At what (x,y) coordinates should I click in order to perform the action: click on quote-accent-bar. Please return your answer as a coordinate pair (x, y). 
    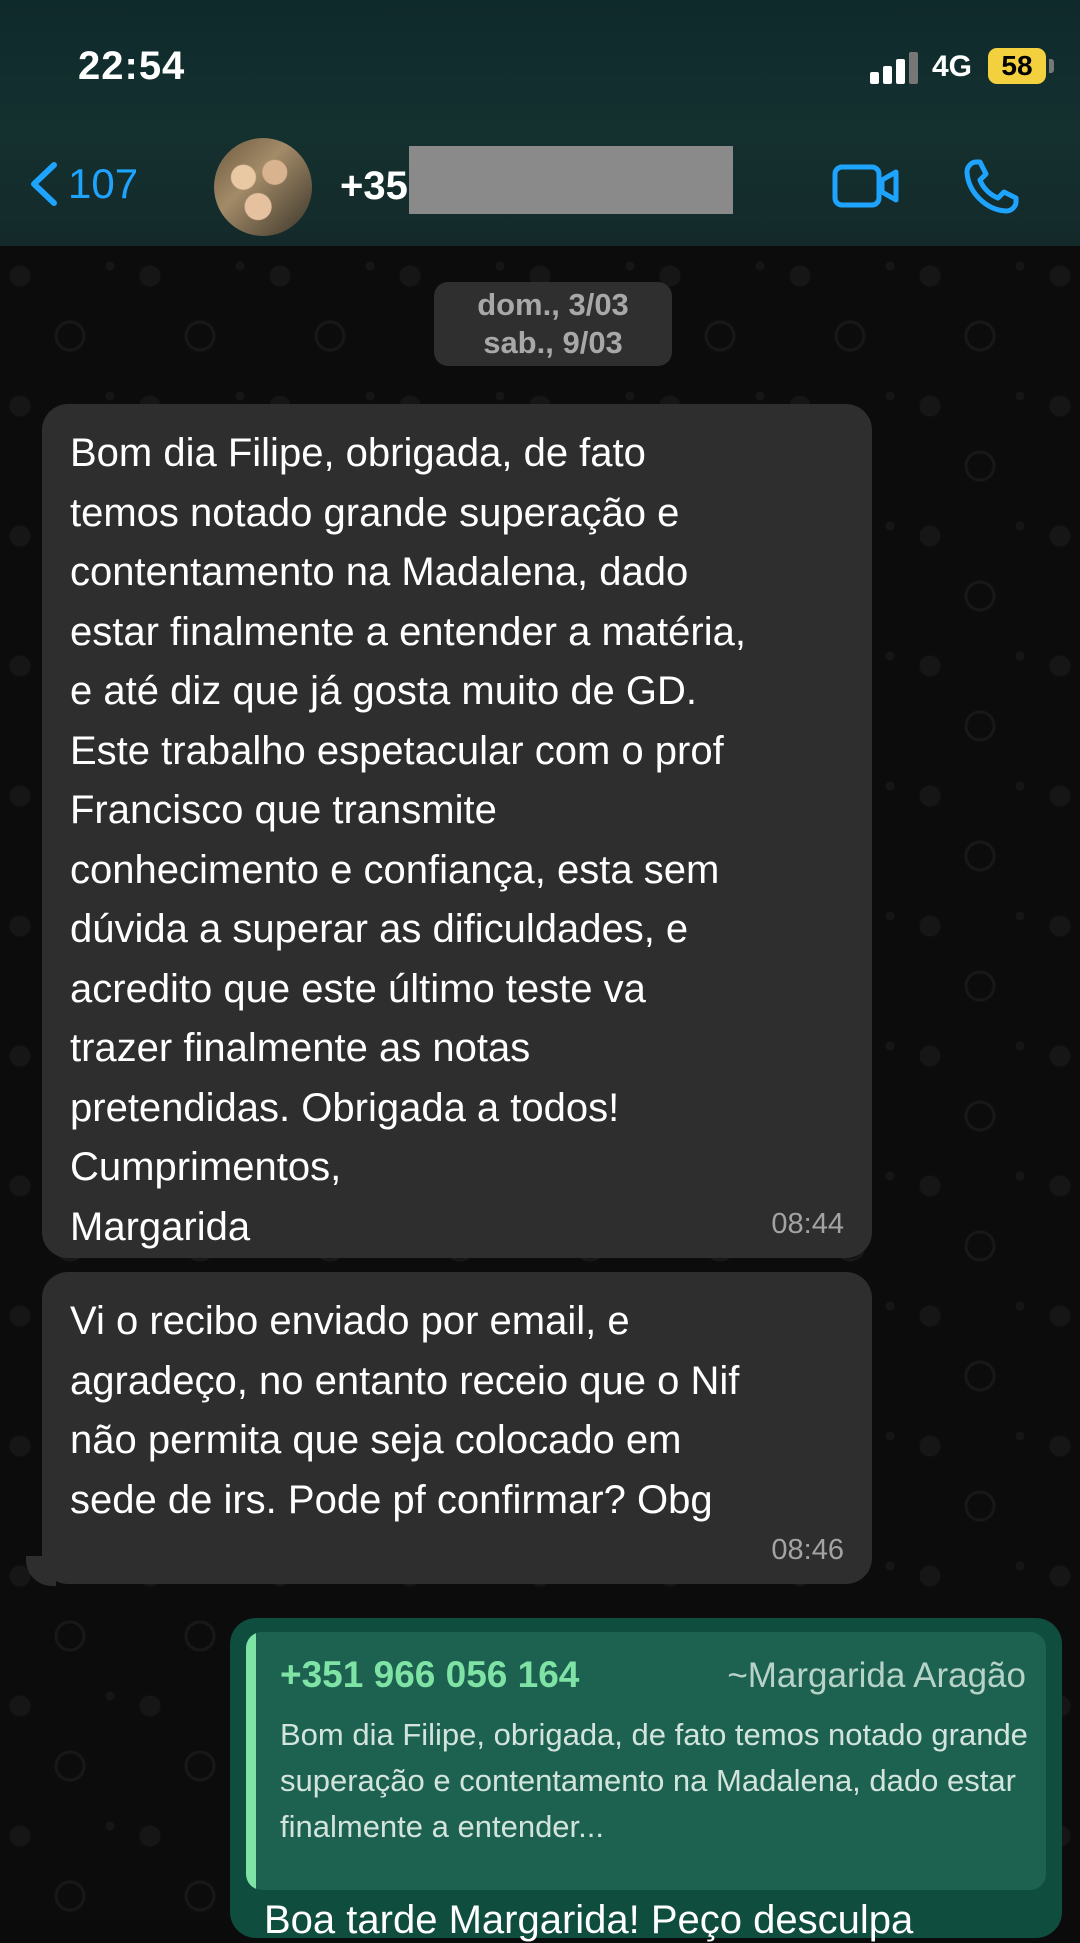
    Looking at the image, I should click on (251, 1761).